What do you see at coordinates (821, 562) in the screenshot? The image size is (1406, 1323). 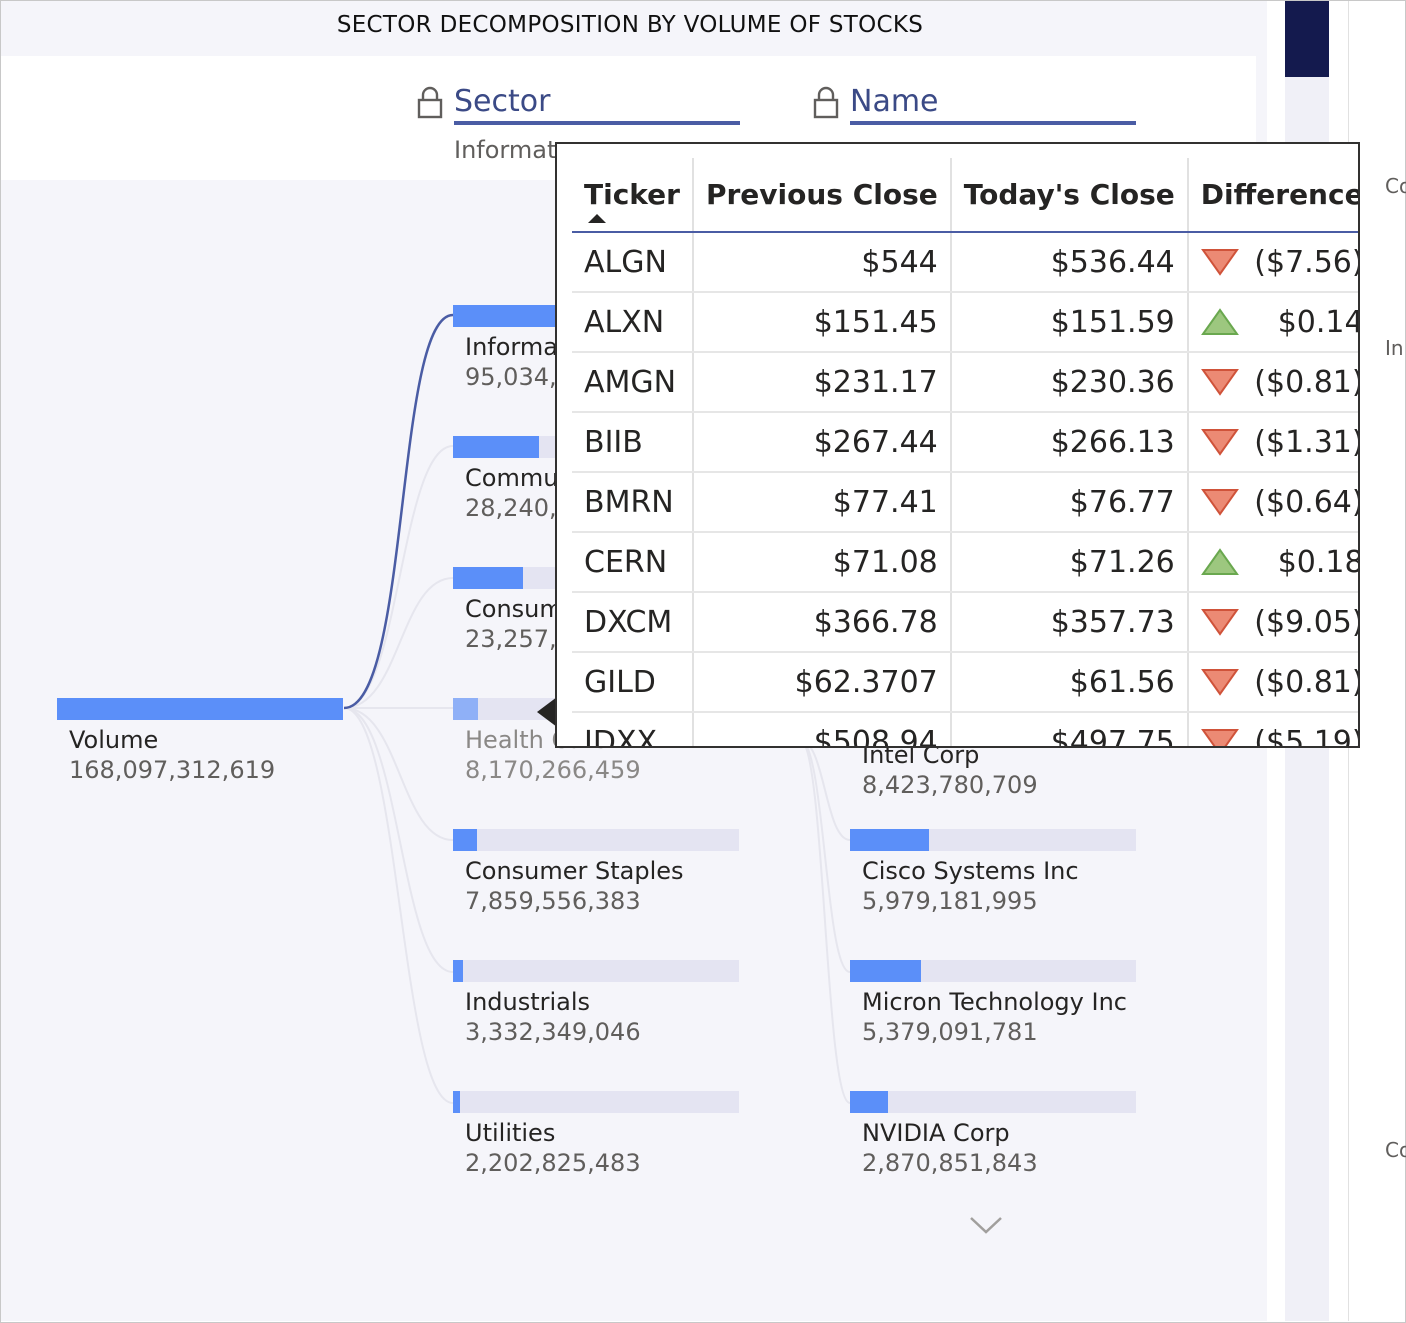 I see `cell-previous-close: $71.08` at bounding box center [821, 562].